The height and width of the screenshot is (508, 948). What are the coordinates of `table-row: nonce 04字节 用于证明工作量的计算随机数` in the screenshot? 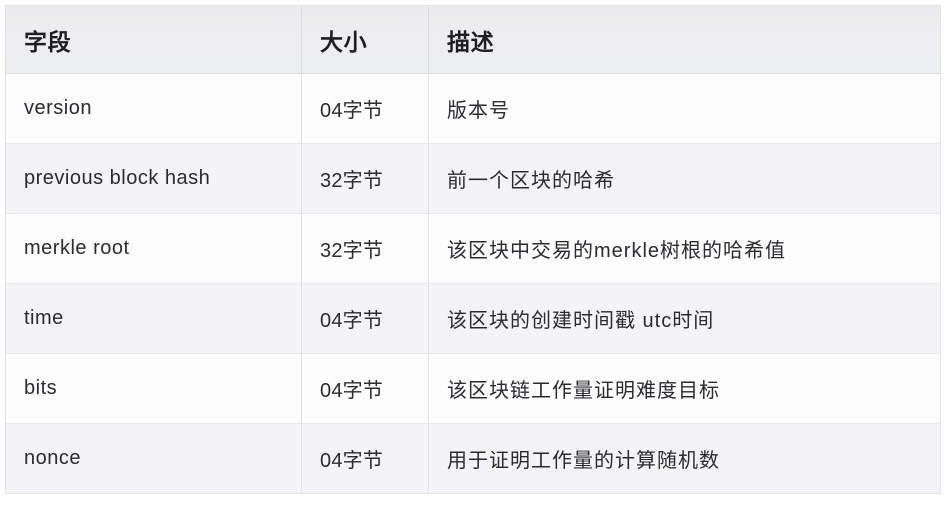 It's located at (473, 458).